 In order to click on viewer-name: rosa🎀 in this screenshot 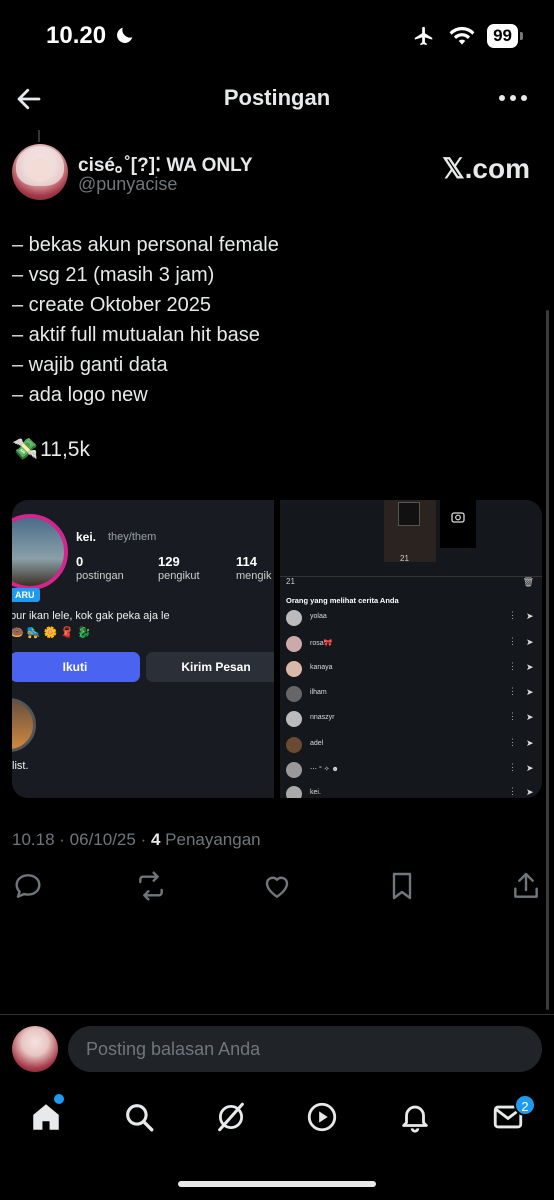, I will do `click(321, 643)`.